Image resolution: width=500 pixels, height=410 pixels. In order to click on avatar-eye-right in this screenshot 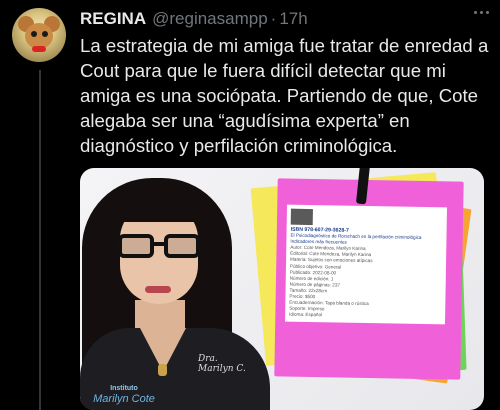, I will do `click(45, 34)`.